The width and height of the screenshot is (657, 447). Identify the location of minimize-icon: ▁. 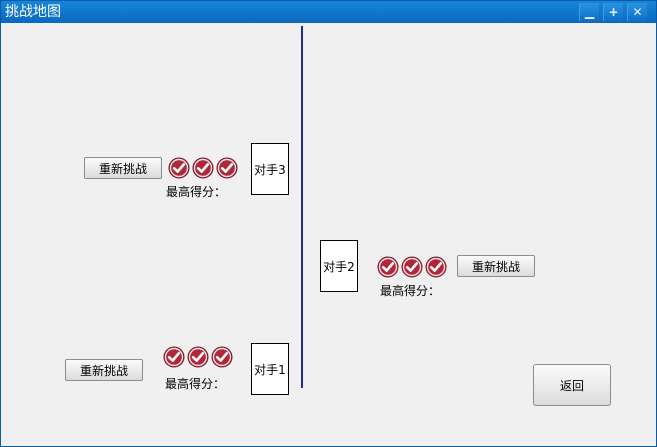
(589, 12).